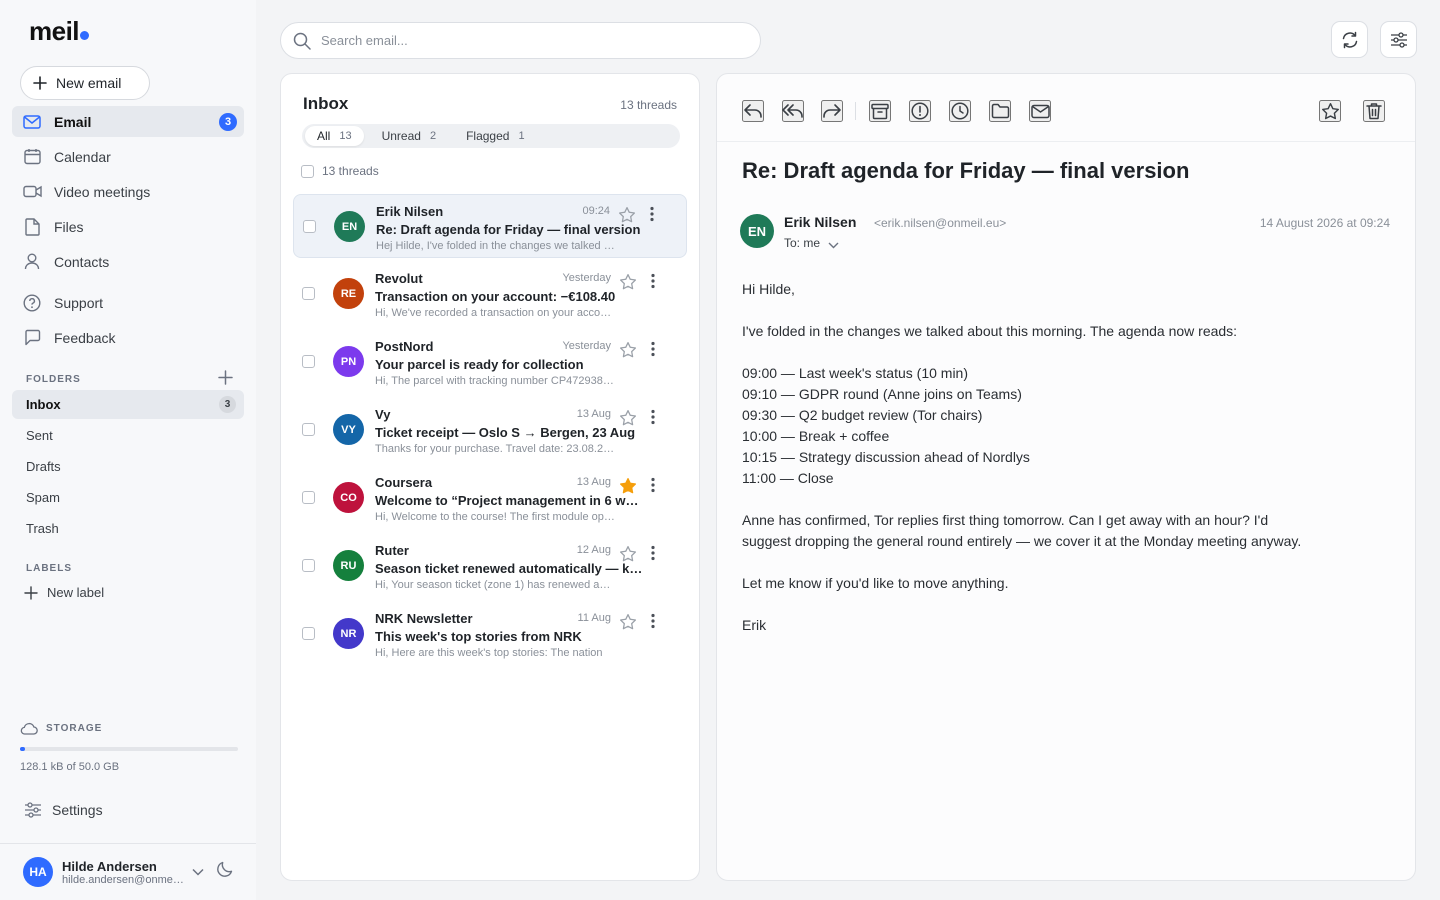  What do you see at coordinates (128, 302) in the screenshot?
I see `nav-item-support: Support` at bounding box center [128, 302].